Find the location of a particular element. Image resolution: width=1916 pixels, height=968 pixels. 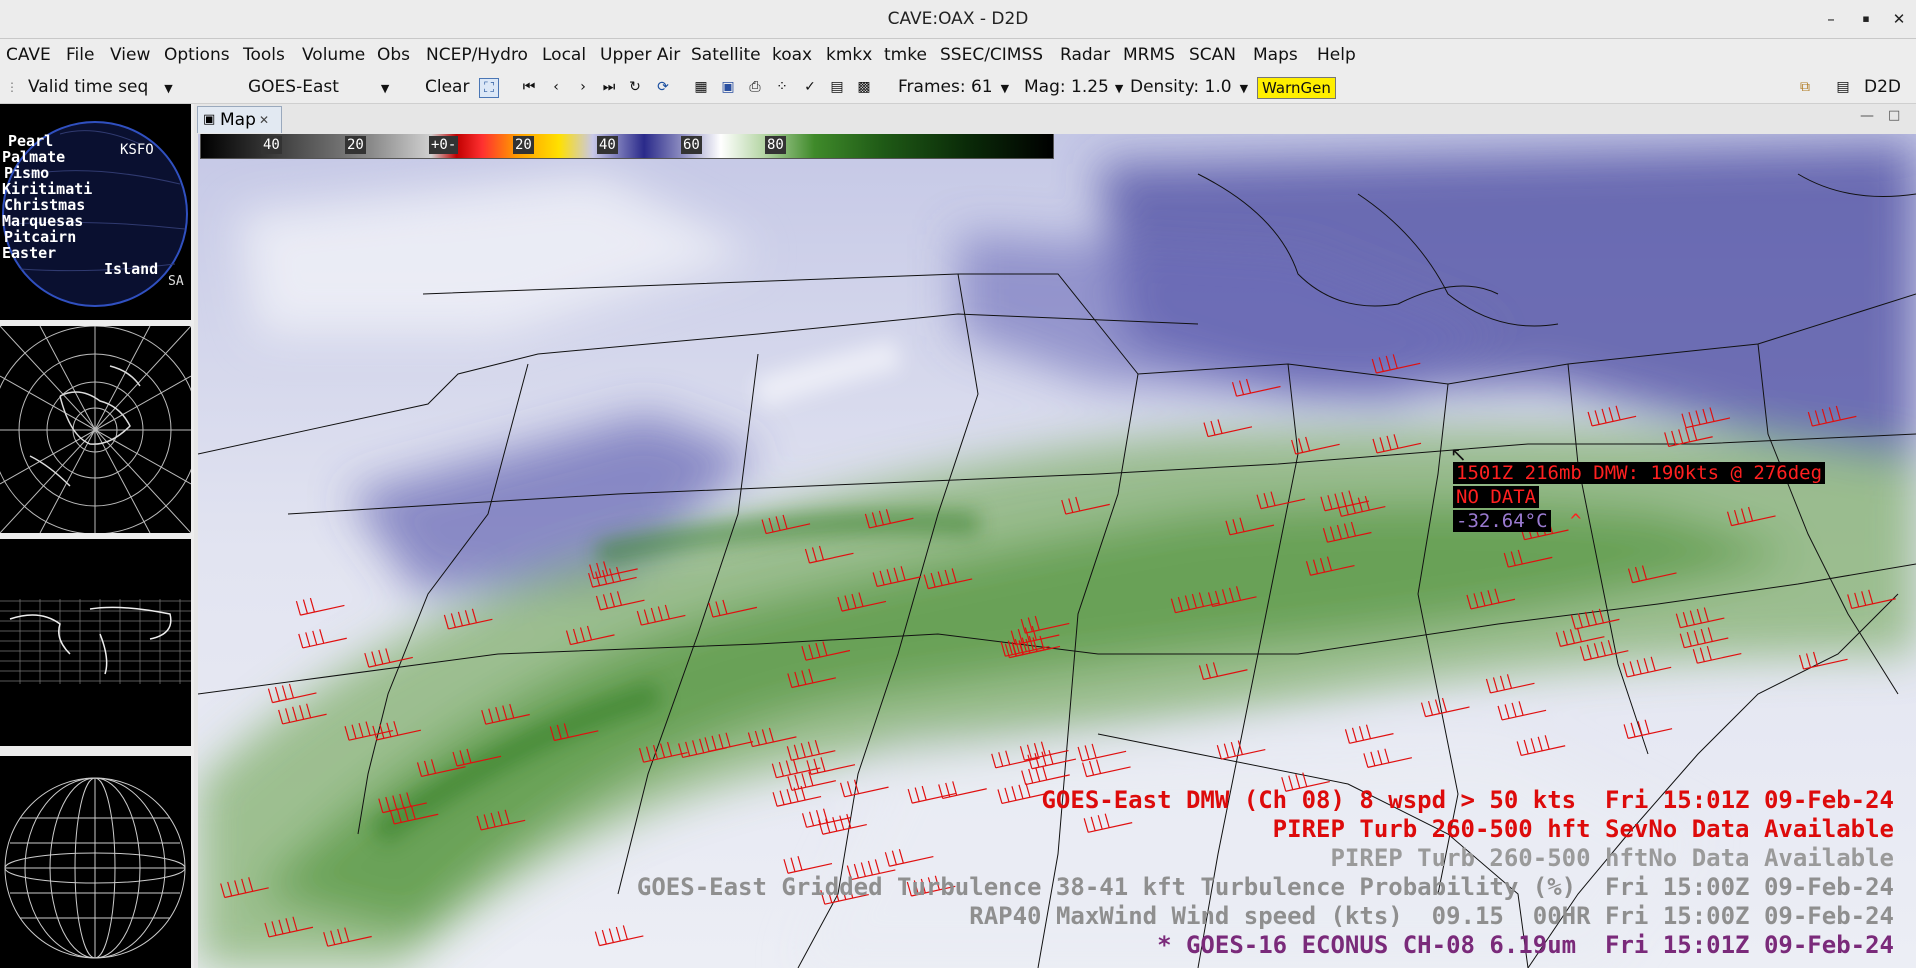

menu-ncep-hydro: NCEP/Hydro is located at coordinates (477, 55).